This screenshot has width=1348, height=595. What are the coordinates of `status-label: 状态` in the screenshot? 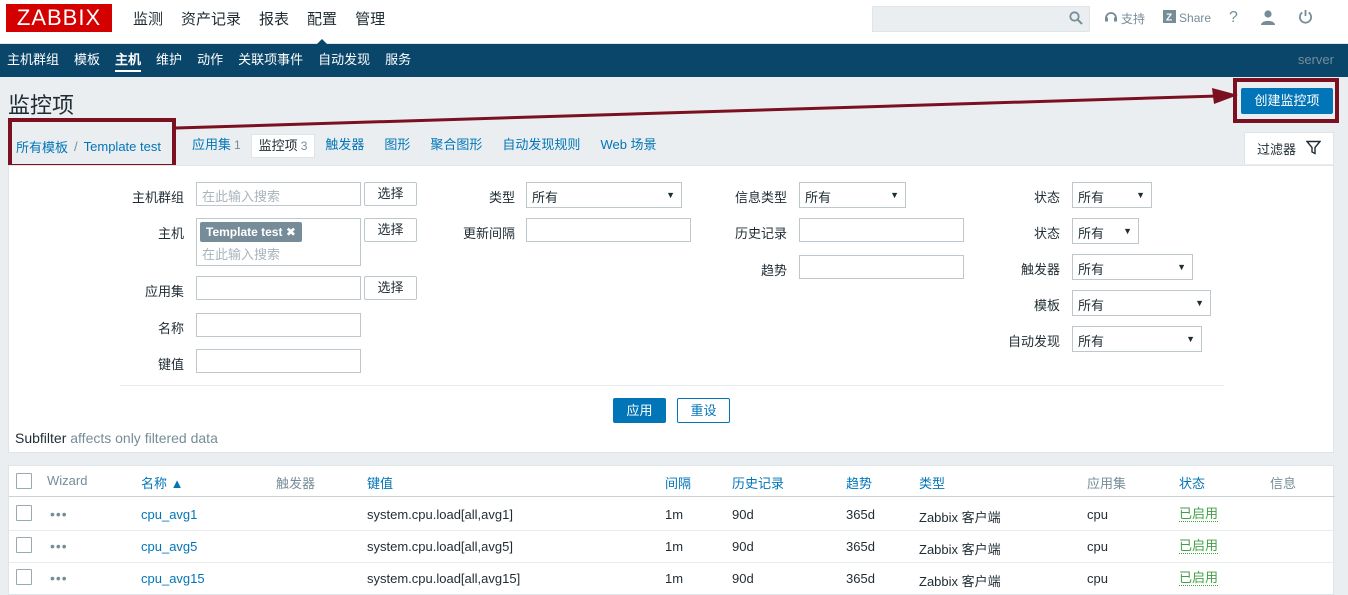 It's located at (1046, 233).